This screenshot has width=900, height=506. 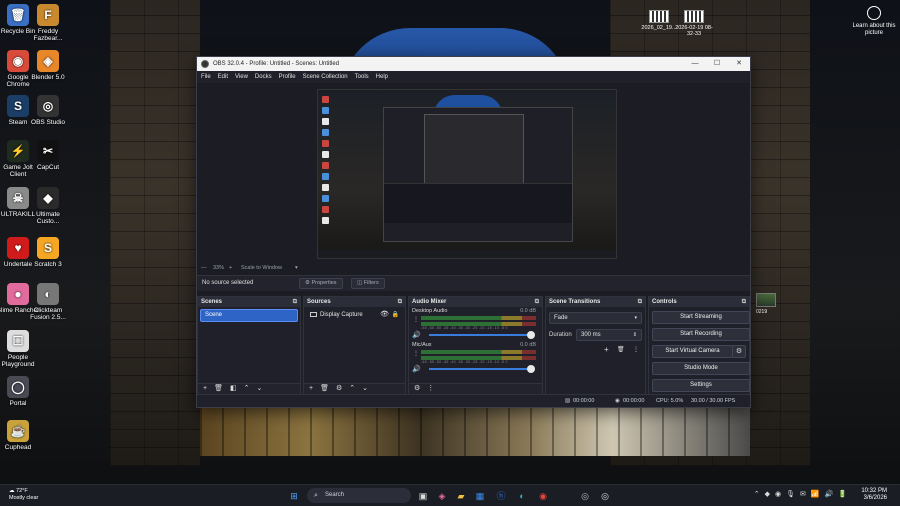 I want to click on settings-button: Settings, so click(x=701, y=385).